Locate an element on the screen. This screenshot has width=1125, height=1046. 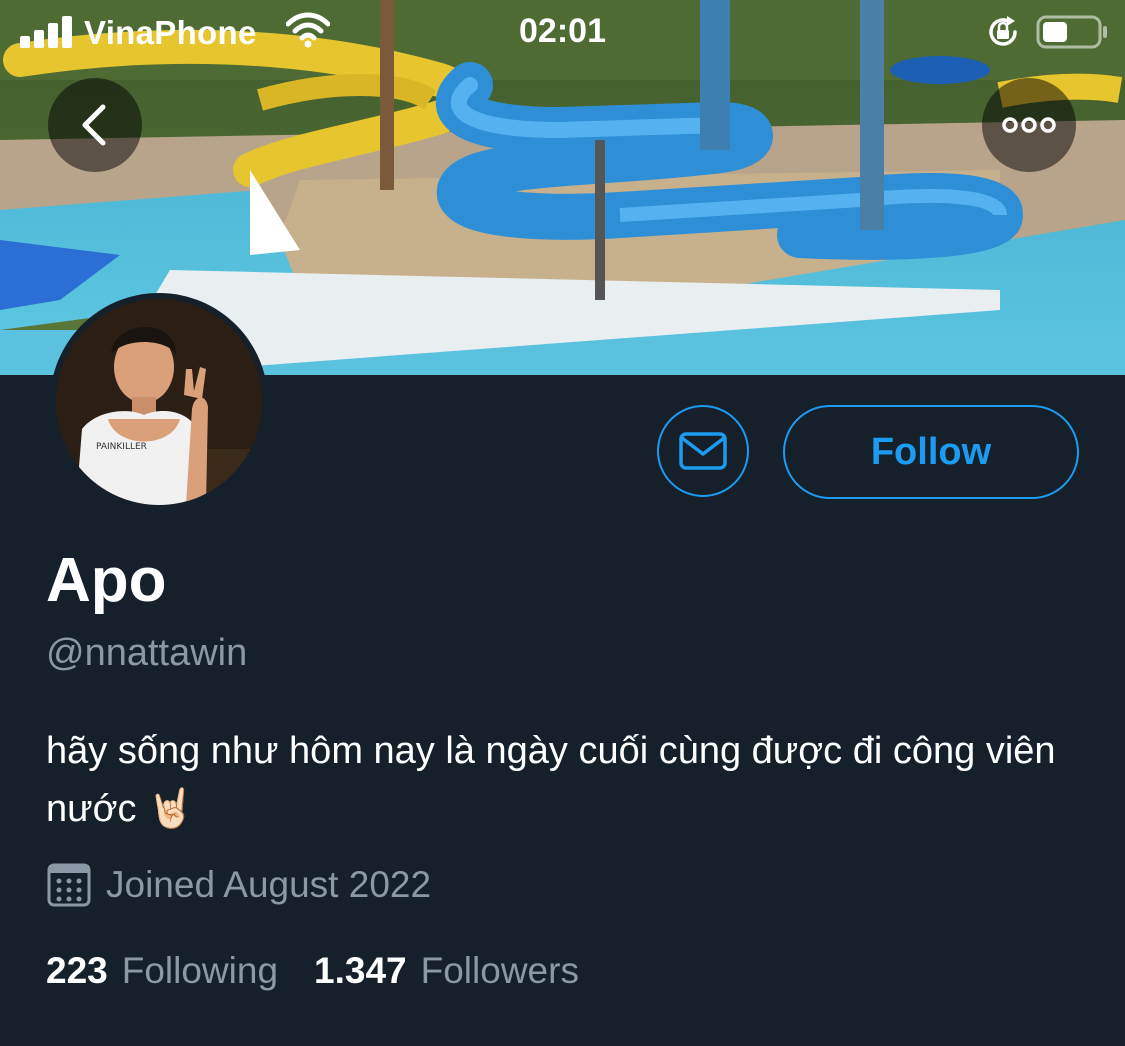
follow-button: Follow is located at coordinates (931, 452).